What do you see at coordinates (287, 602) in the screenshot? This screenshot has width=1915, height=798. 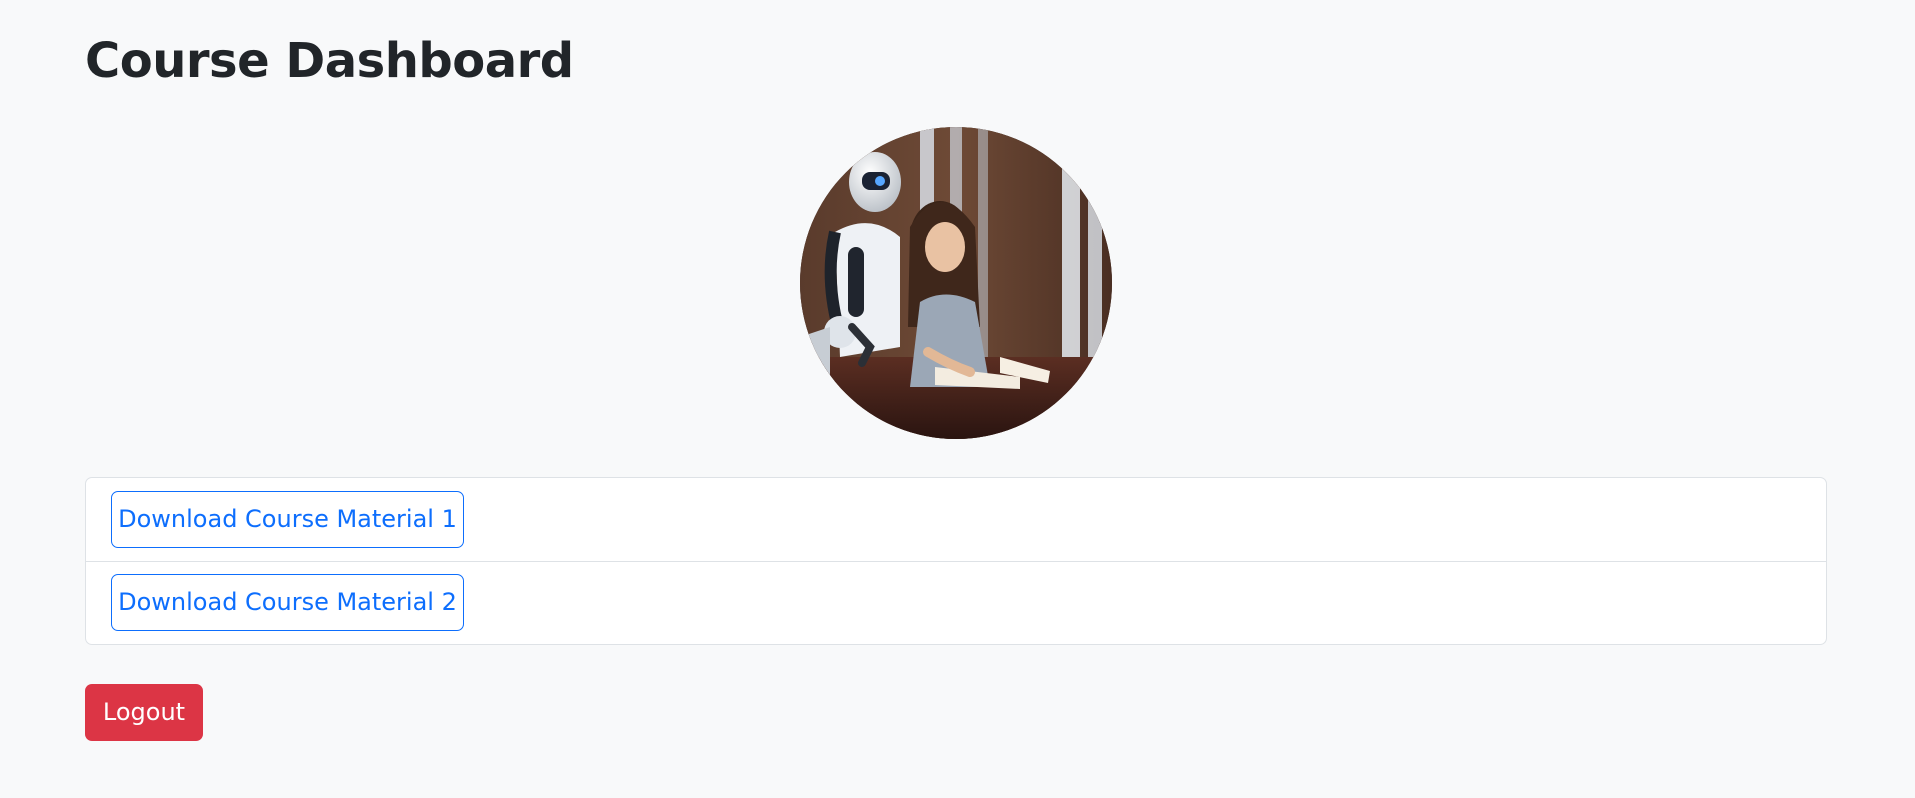 I see `download-material-2-button: Download Course Material 2` at bounding box center [287, 602].